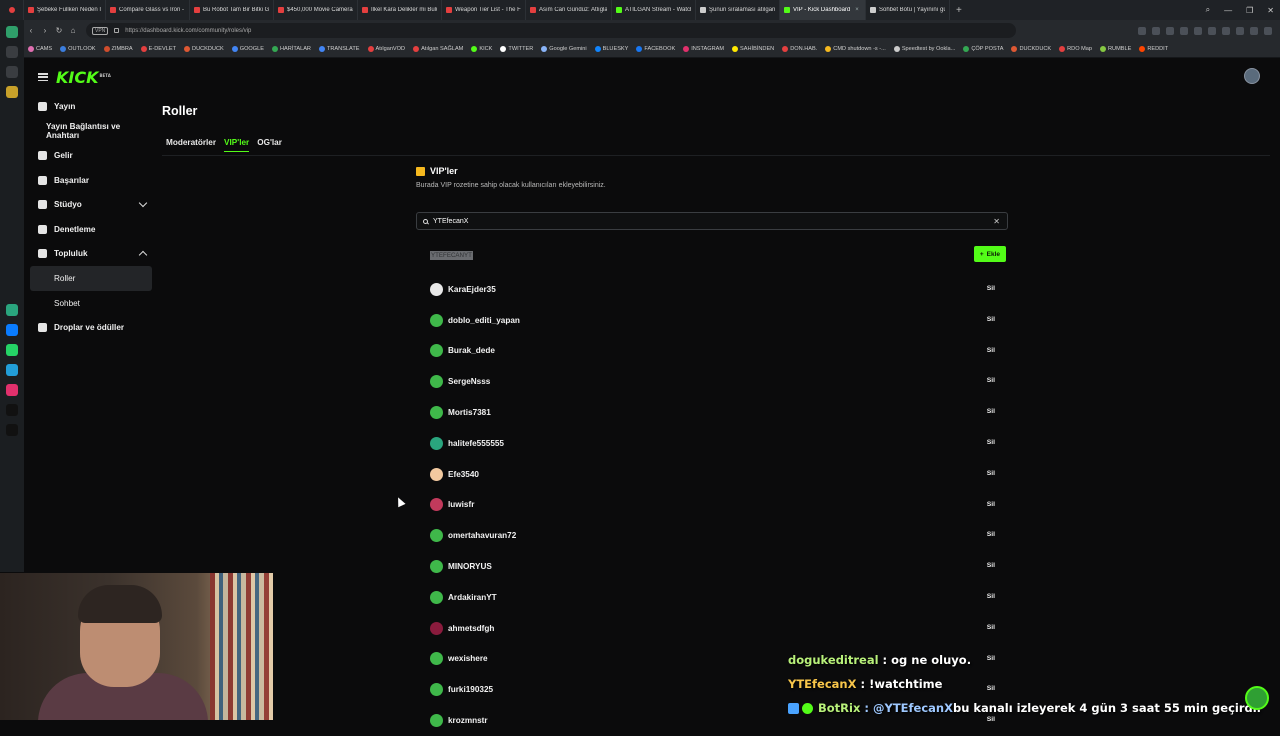 The image size is (1280, 736). Describe the element at coordinates (983, 49) in the screenshot. I see `bookmark-item: ÇÖP POSTA` at that location.